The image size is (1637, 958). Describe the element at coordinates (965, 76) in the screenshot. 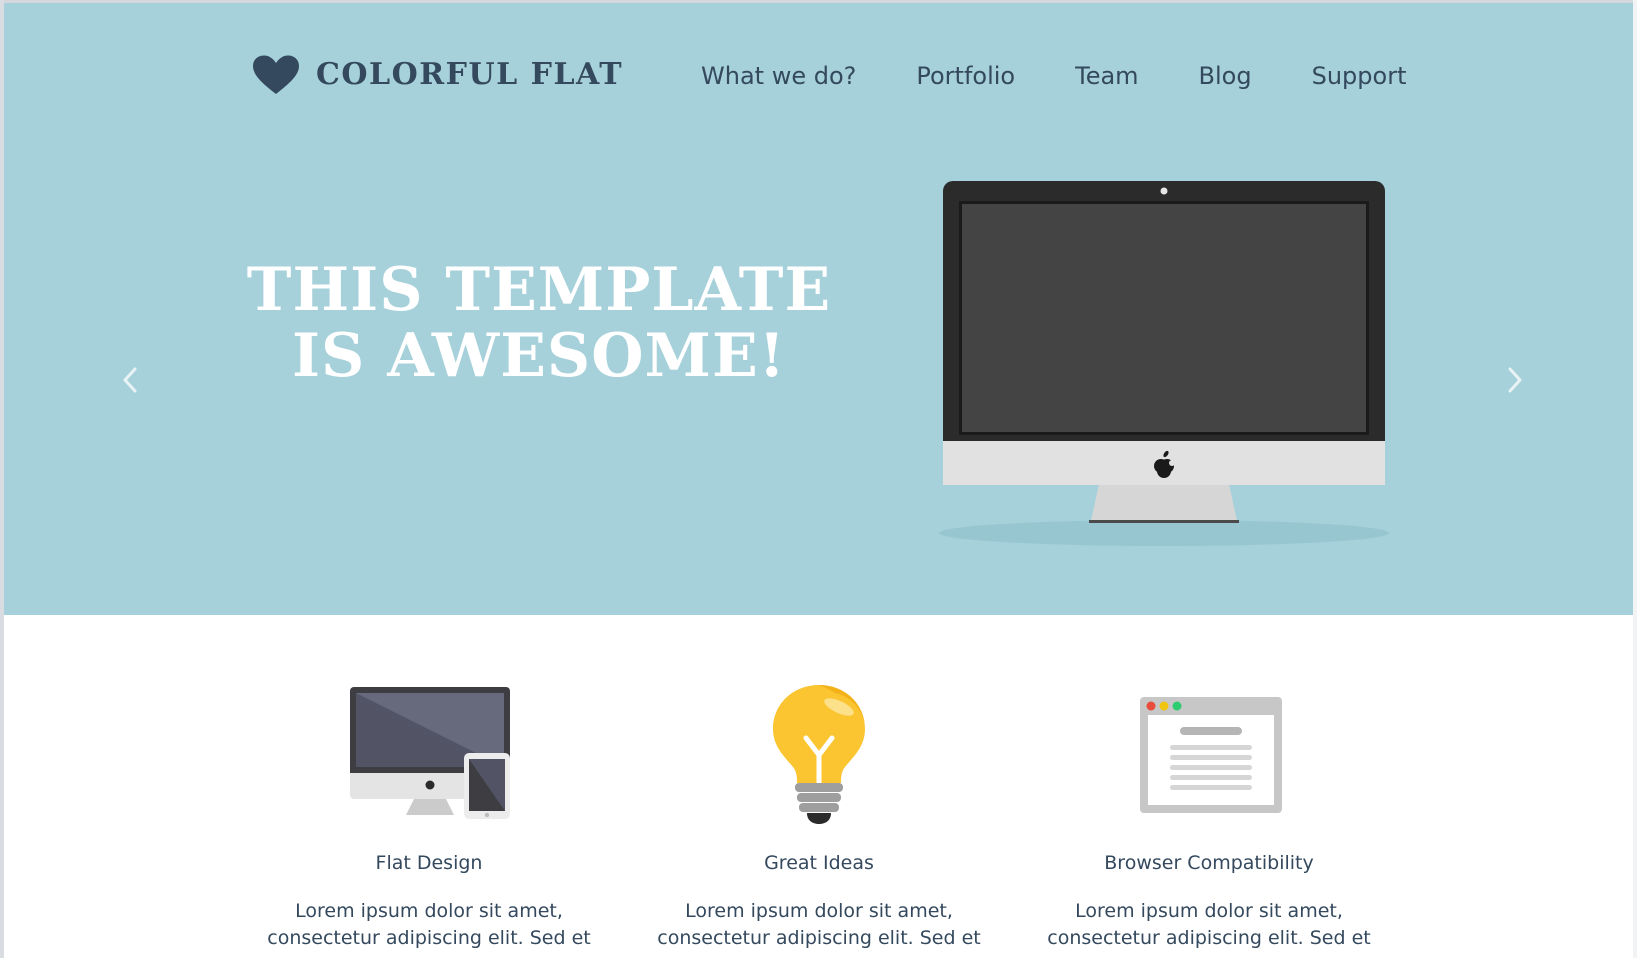

I see `nav-item-portfolio: Portfolio` at that location.